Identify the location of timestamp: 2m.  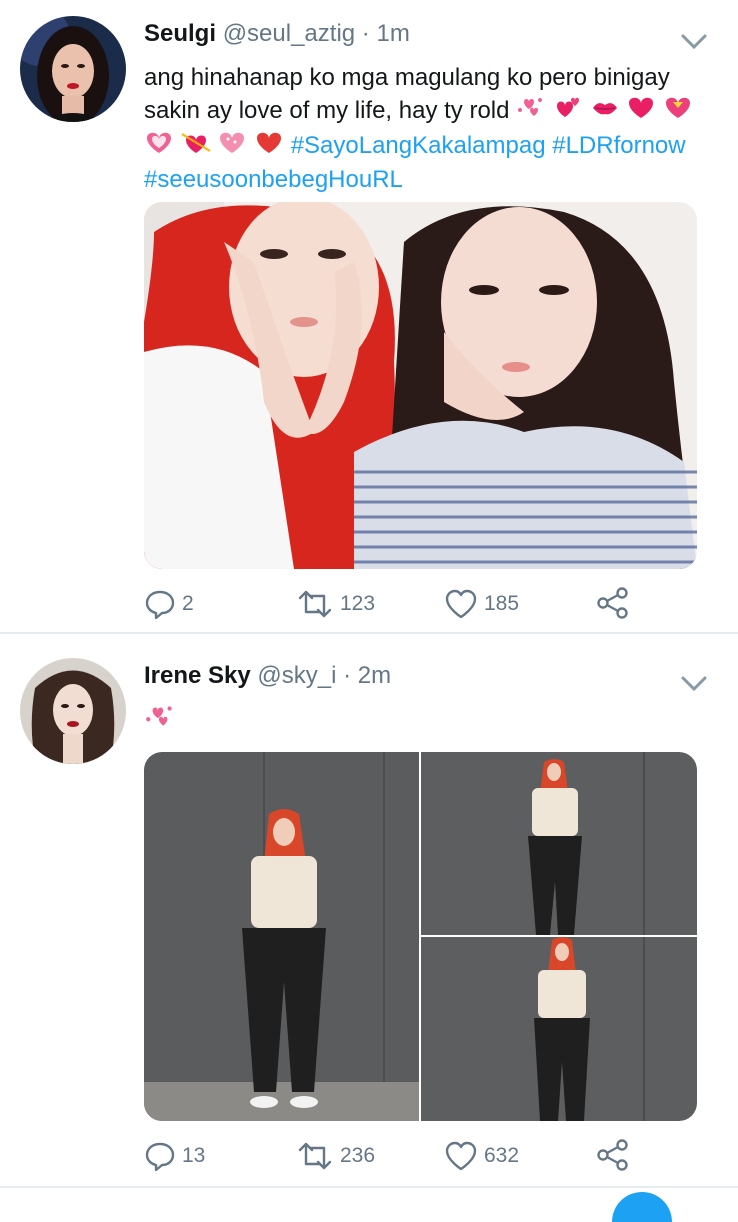
(374, 675).